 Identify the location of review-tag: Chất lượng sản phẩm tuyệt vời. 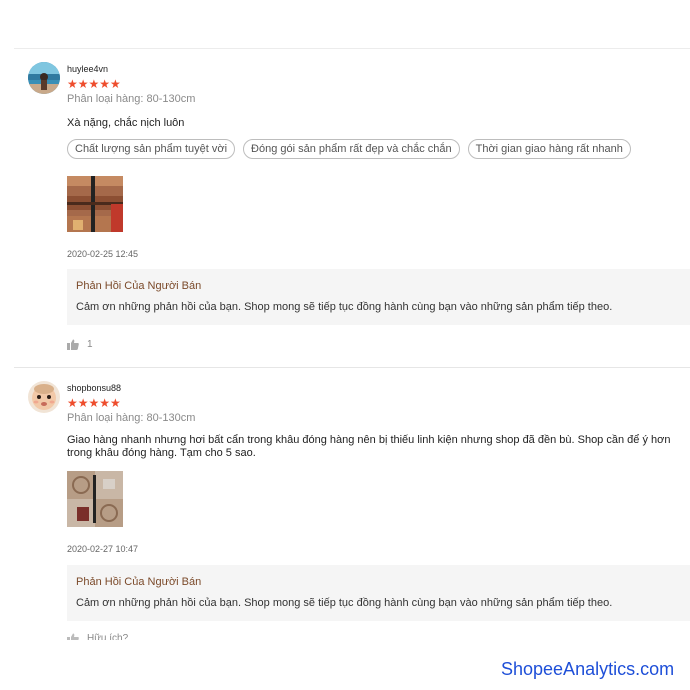
(151, 149).